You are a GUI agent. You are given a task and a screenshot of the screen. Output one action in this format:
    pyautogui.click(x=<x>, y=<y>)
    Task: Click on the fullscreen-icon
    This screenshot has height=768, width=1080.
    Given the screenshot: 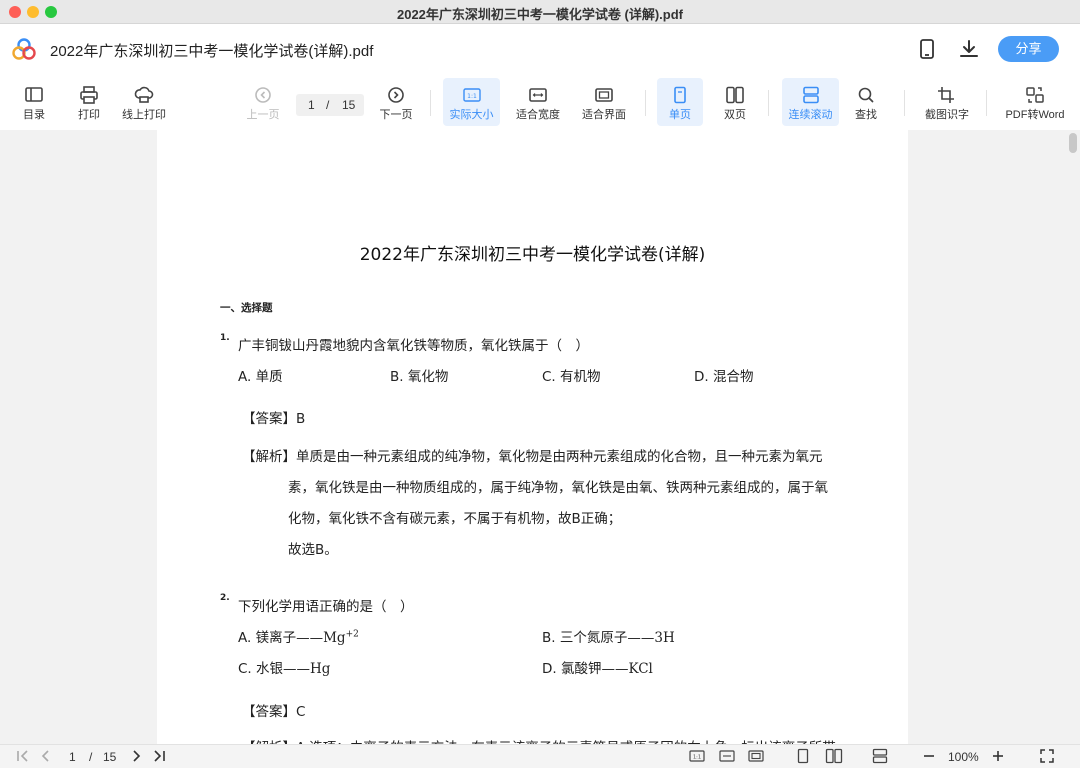 What is the action you would take?
    pyautogui.click(x=1047, y=757)
    